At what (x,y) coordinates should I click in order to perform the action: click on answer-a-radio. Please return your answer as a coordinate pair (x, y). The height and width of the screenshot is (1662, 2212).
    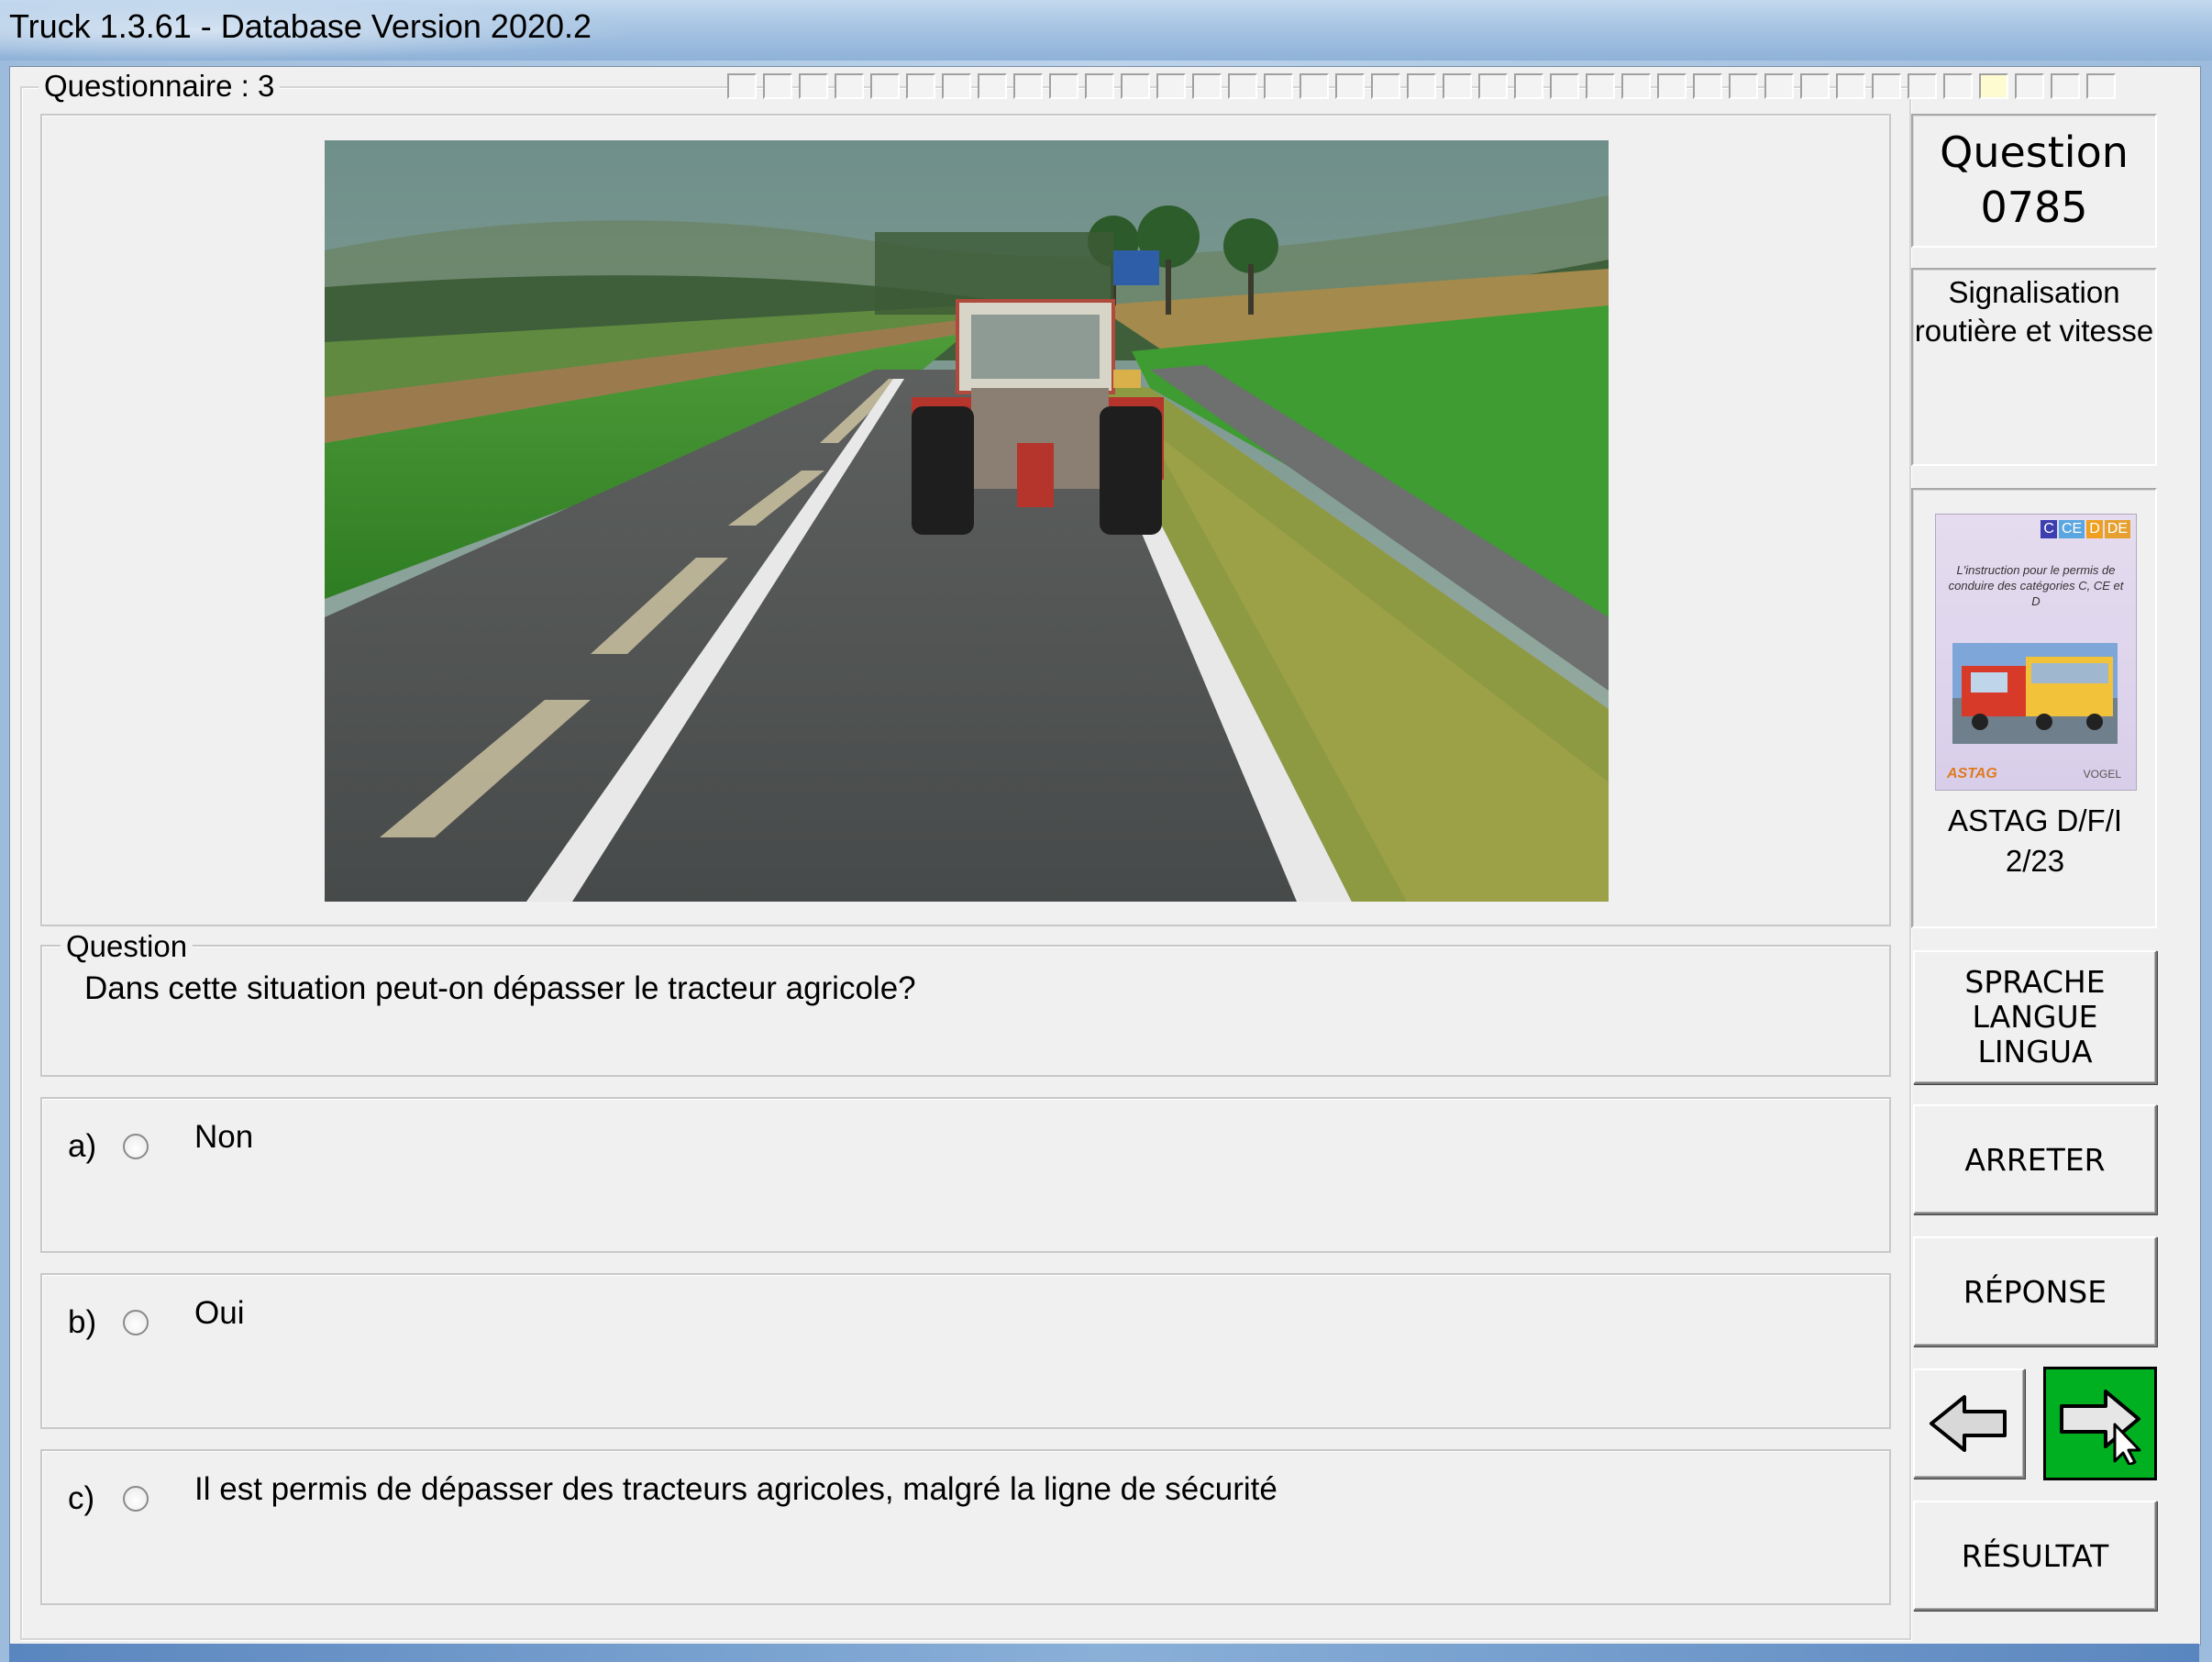
    Looking at the image, I should click on (136, 1146).